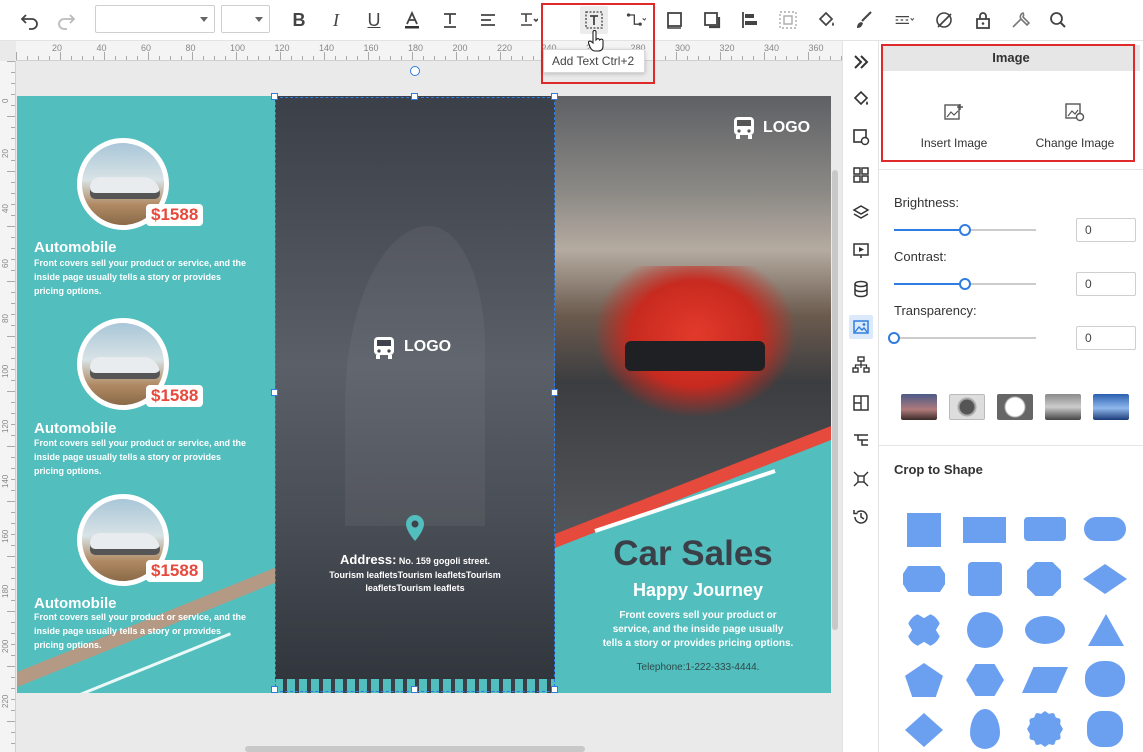 The width and height of the screenshot is (1143, 752). Describe the element at coordinates (924, 579) in the screenshot. I see `crop-shape-snip-rect` at that location.